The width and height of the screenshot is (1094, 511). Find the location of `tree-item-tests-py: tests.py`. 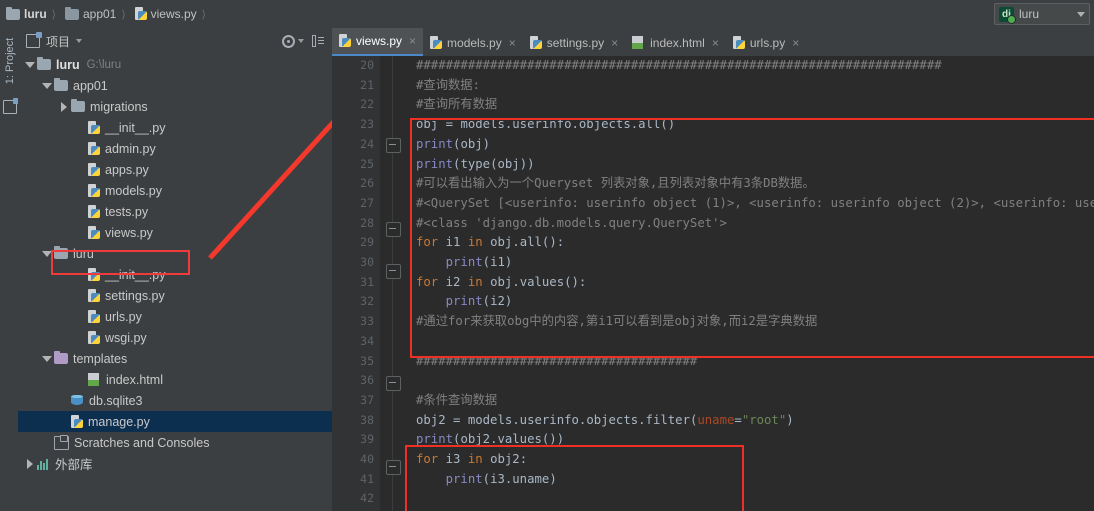

tree-item-tests-py: tests.py is located at coordinates (175, 211).